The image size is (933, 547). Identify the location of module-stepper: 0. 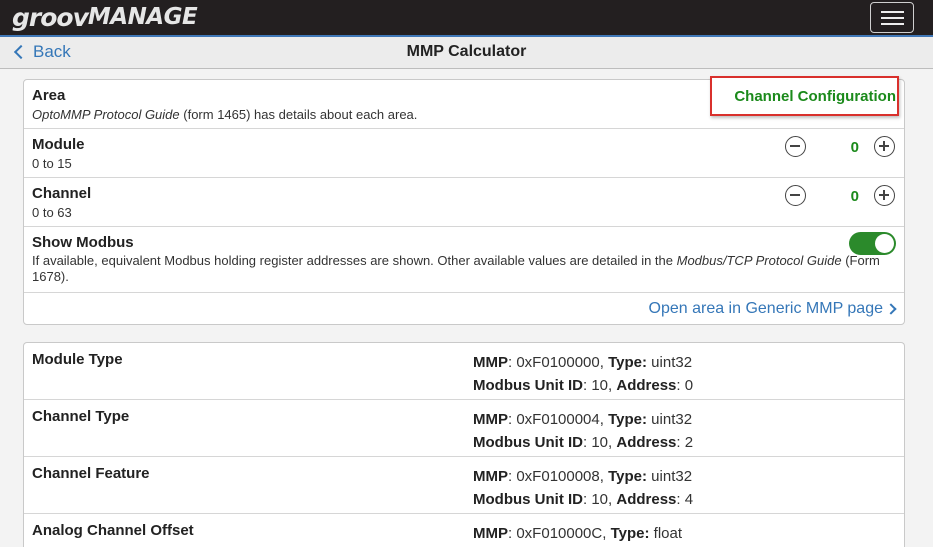
(842, 147).